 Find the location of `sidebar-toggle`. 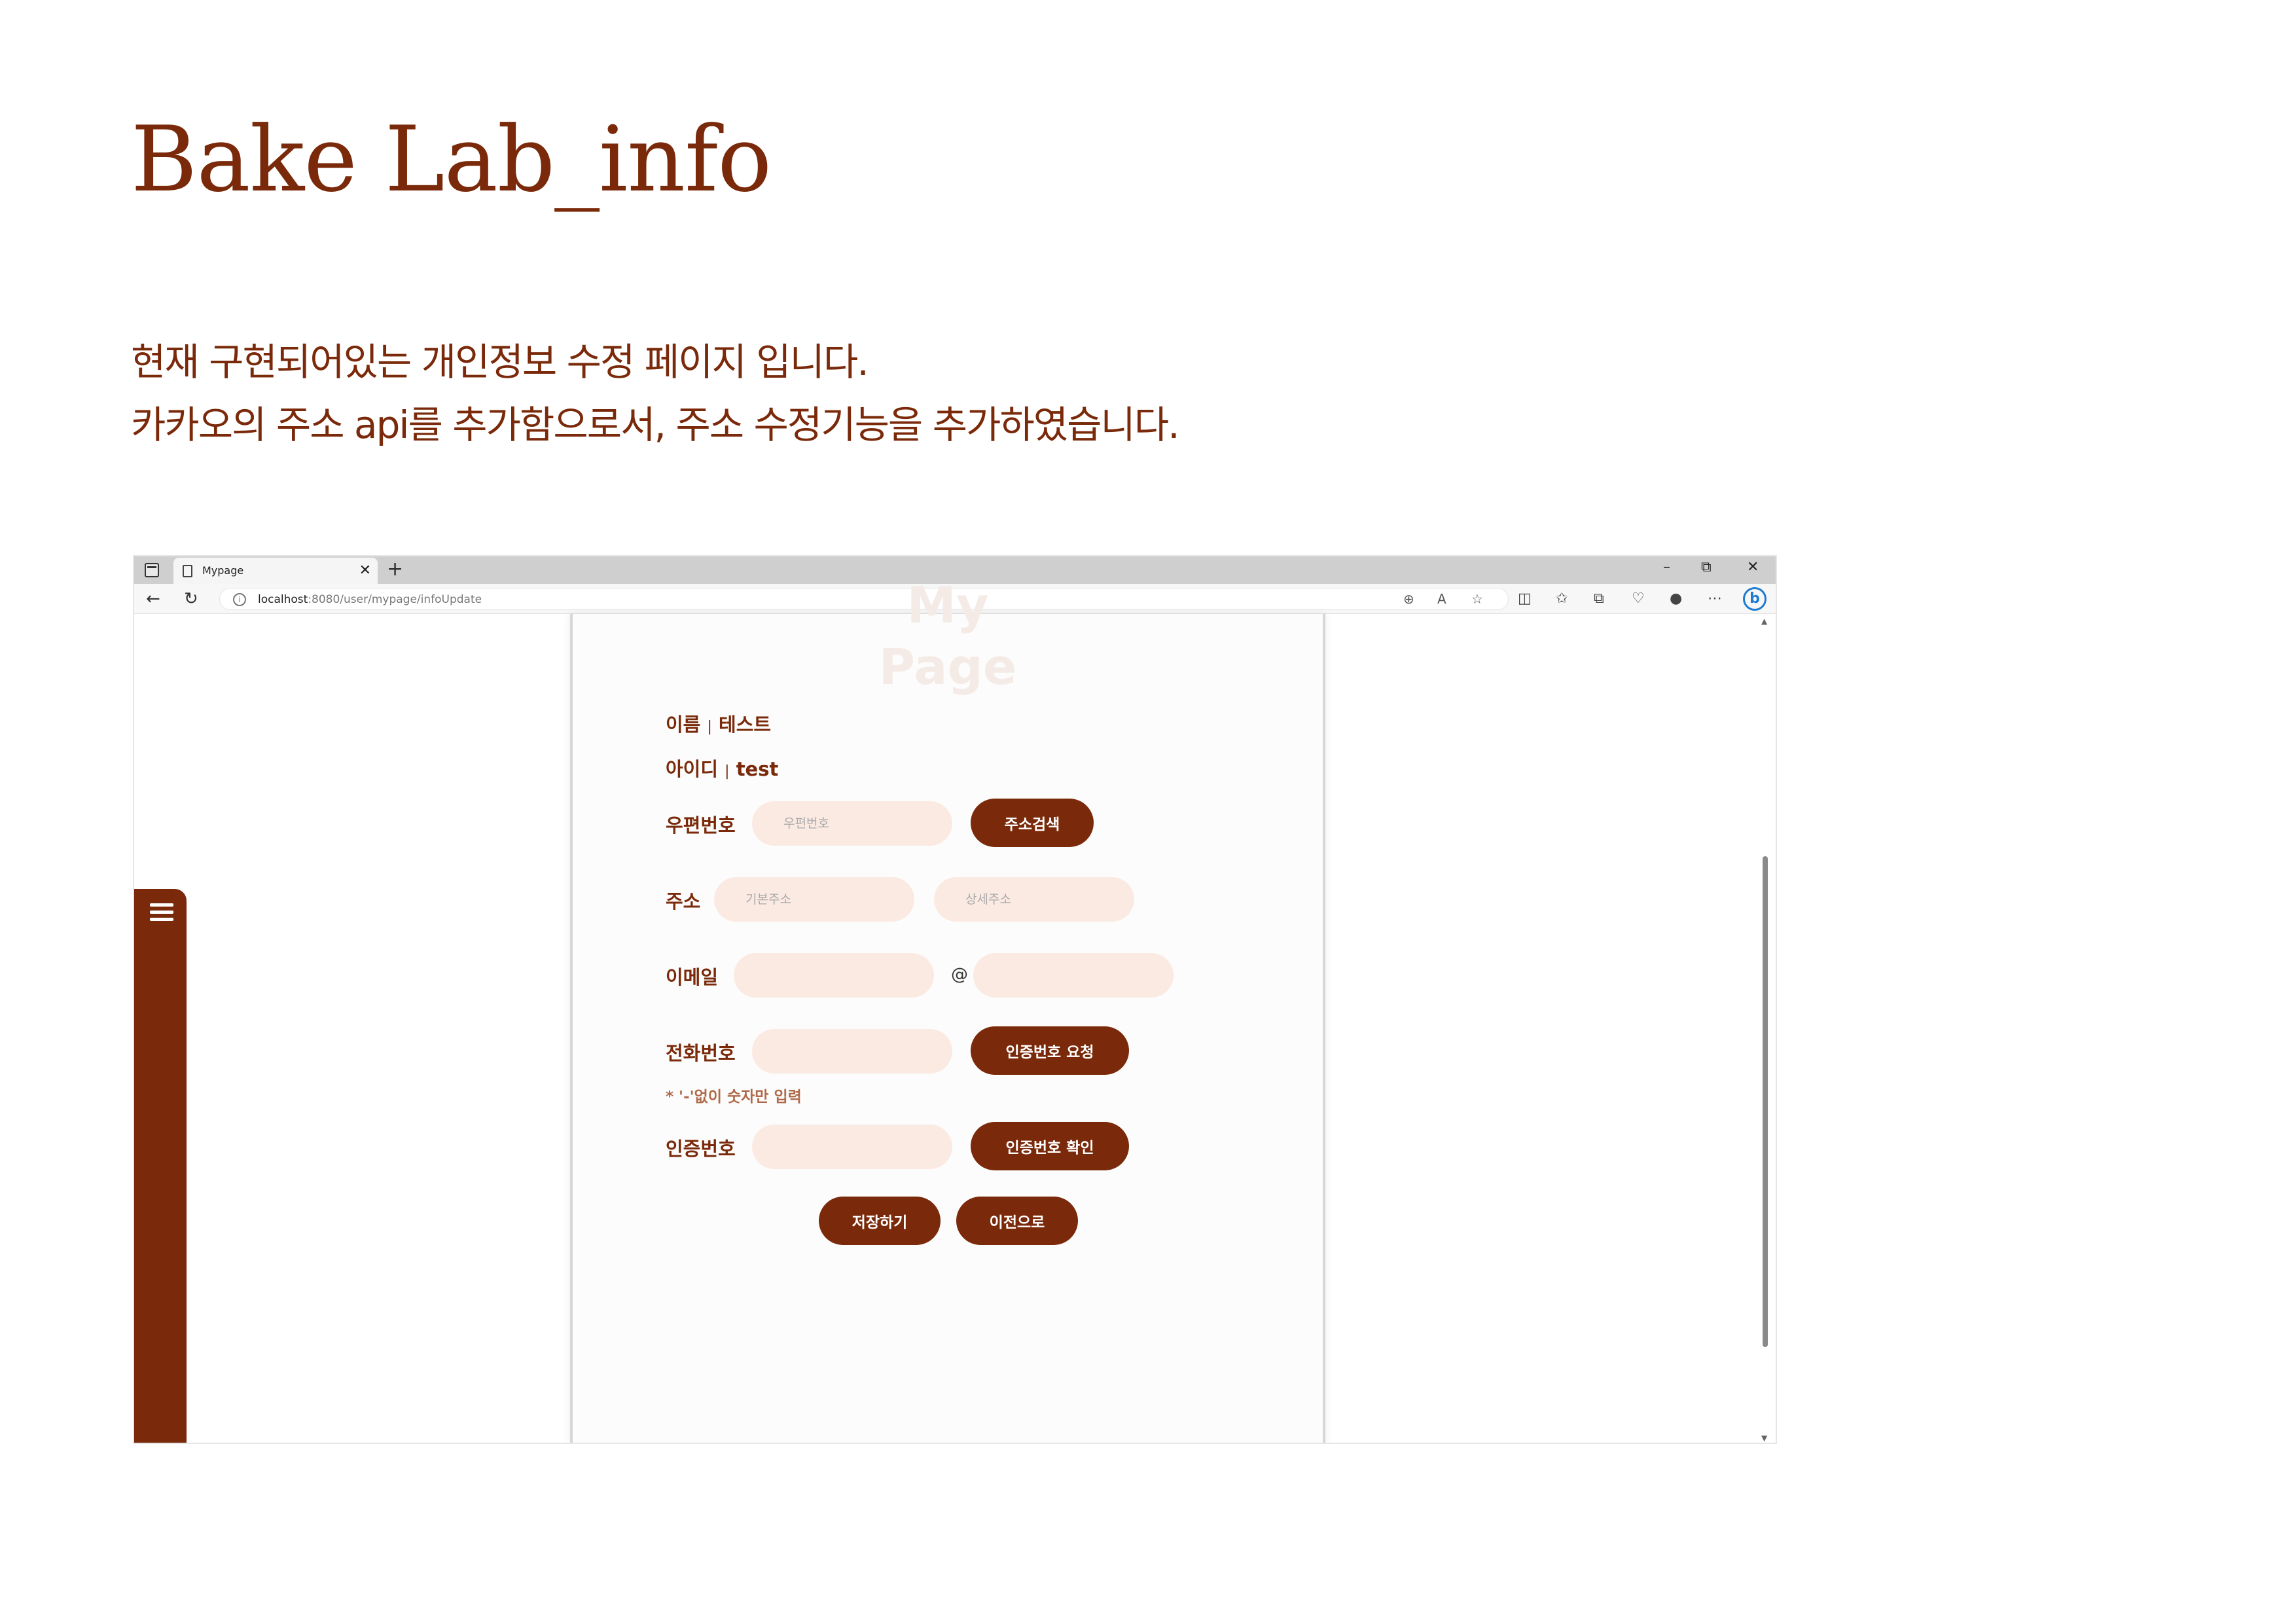

sidebar-toggle is located at coordinates (160, 1166).